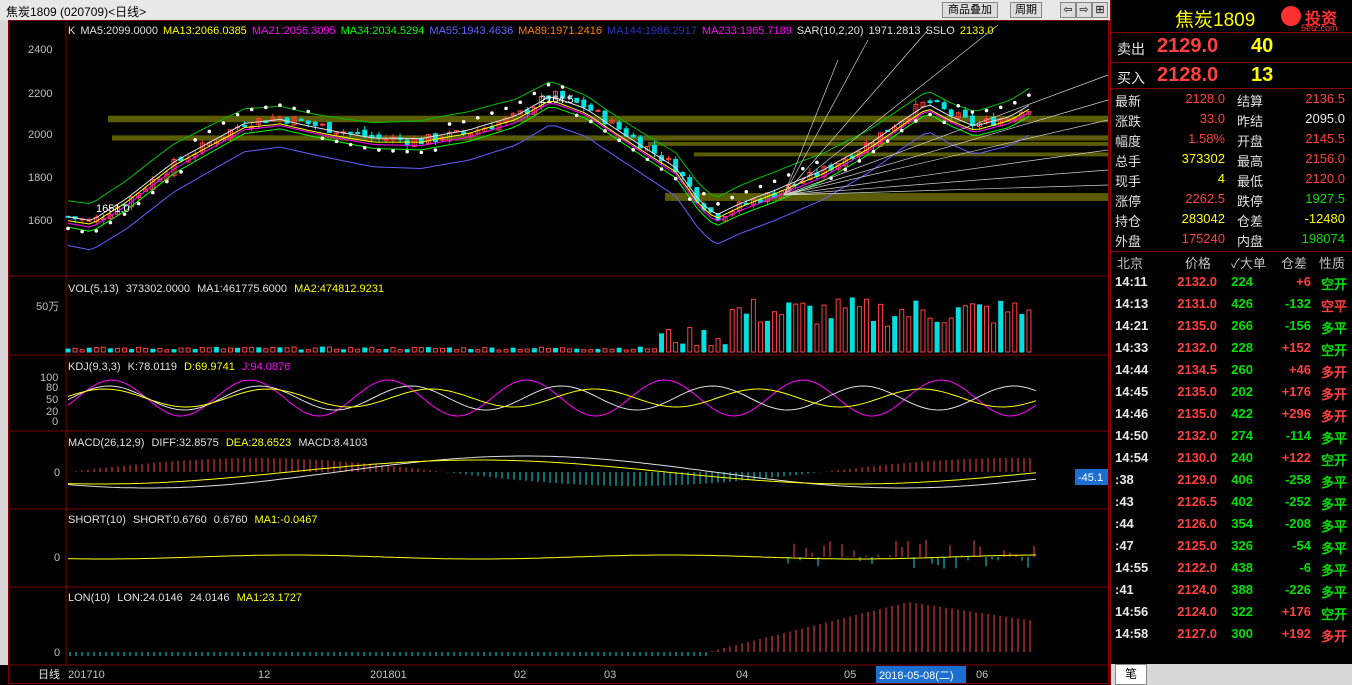  What do you see at coordinates (1231, 370) in the screenshot?
I see `tick-row: 14:44 2134.5 260 +46 多开` at bounding box center [1231, 370].